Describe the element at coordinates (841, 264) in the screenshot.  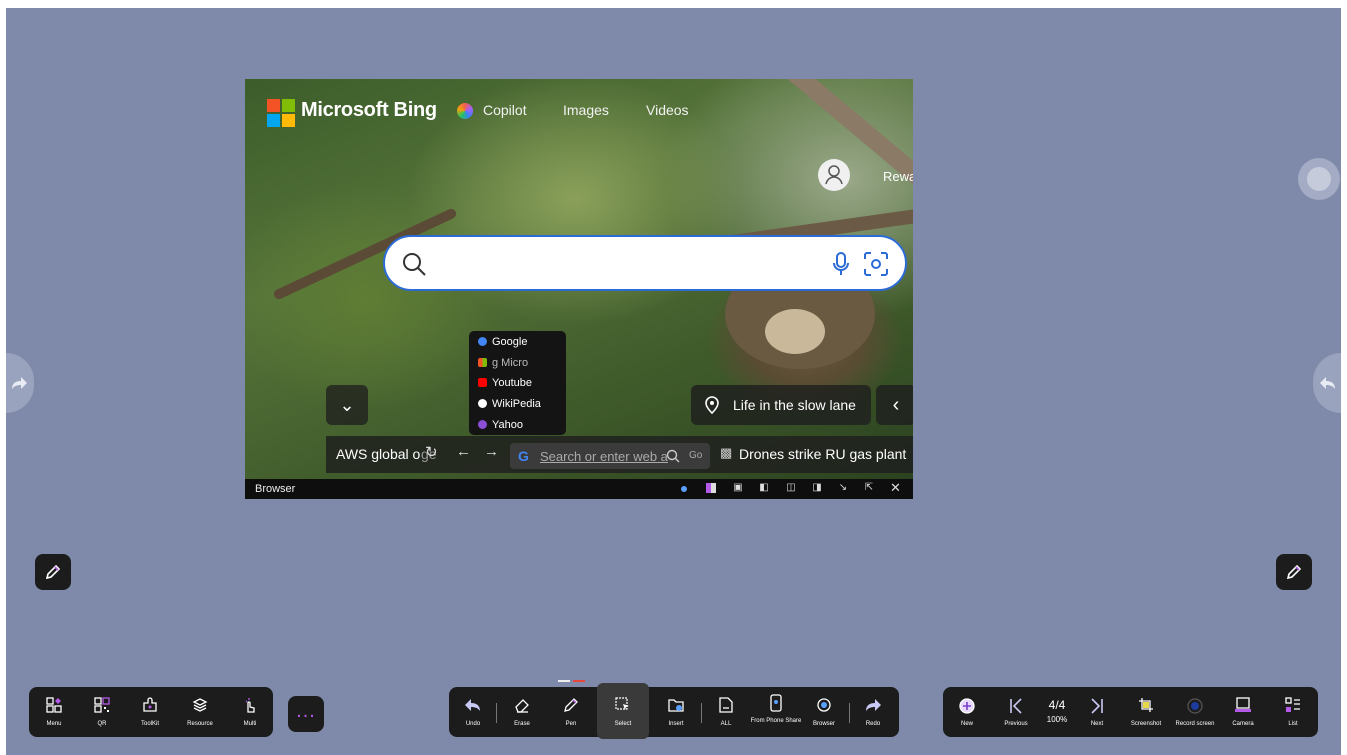
I see `microphone-icon` at that location.